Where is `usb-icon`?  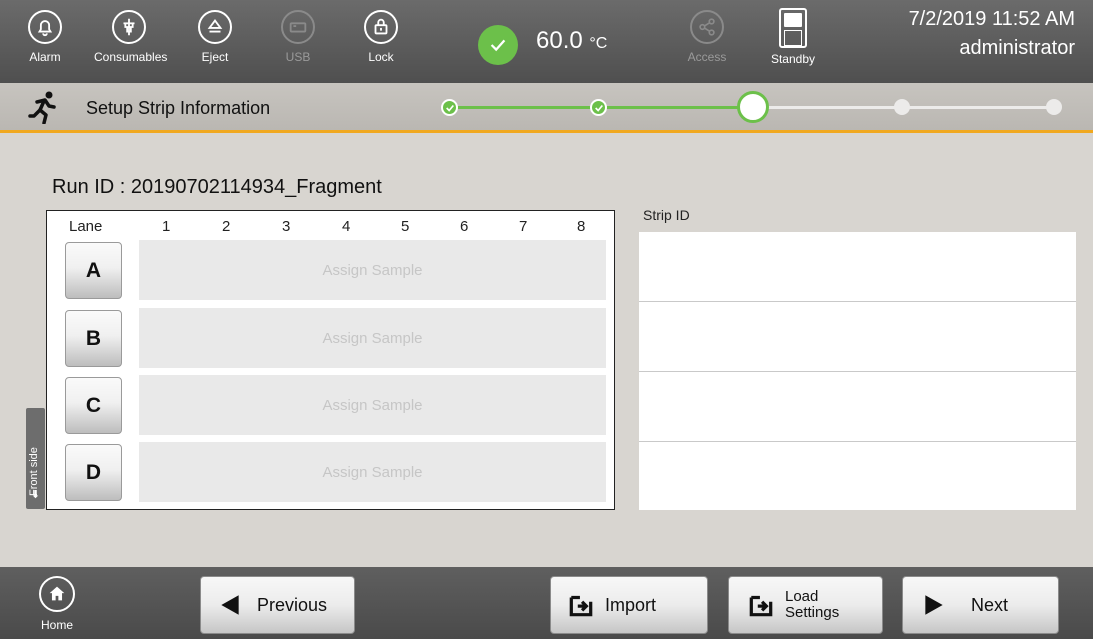 usb-icon is located at coordinates (298, 27).